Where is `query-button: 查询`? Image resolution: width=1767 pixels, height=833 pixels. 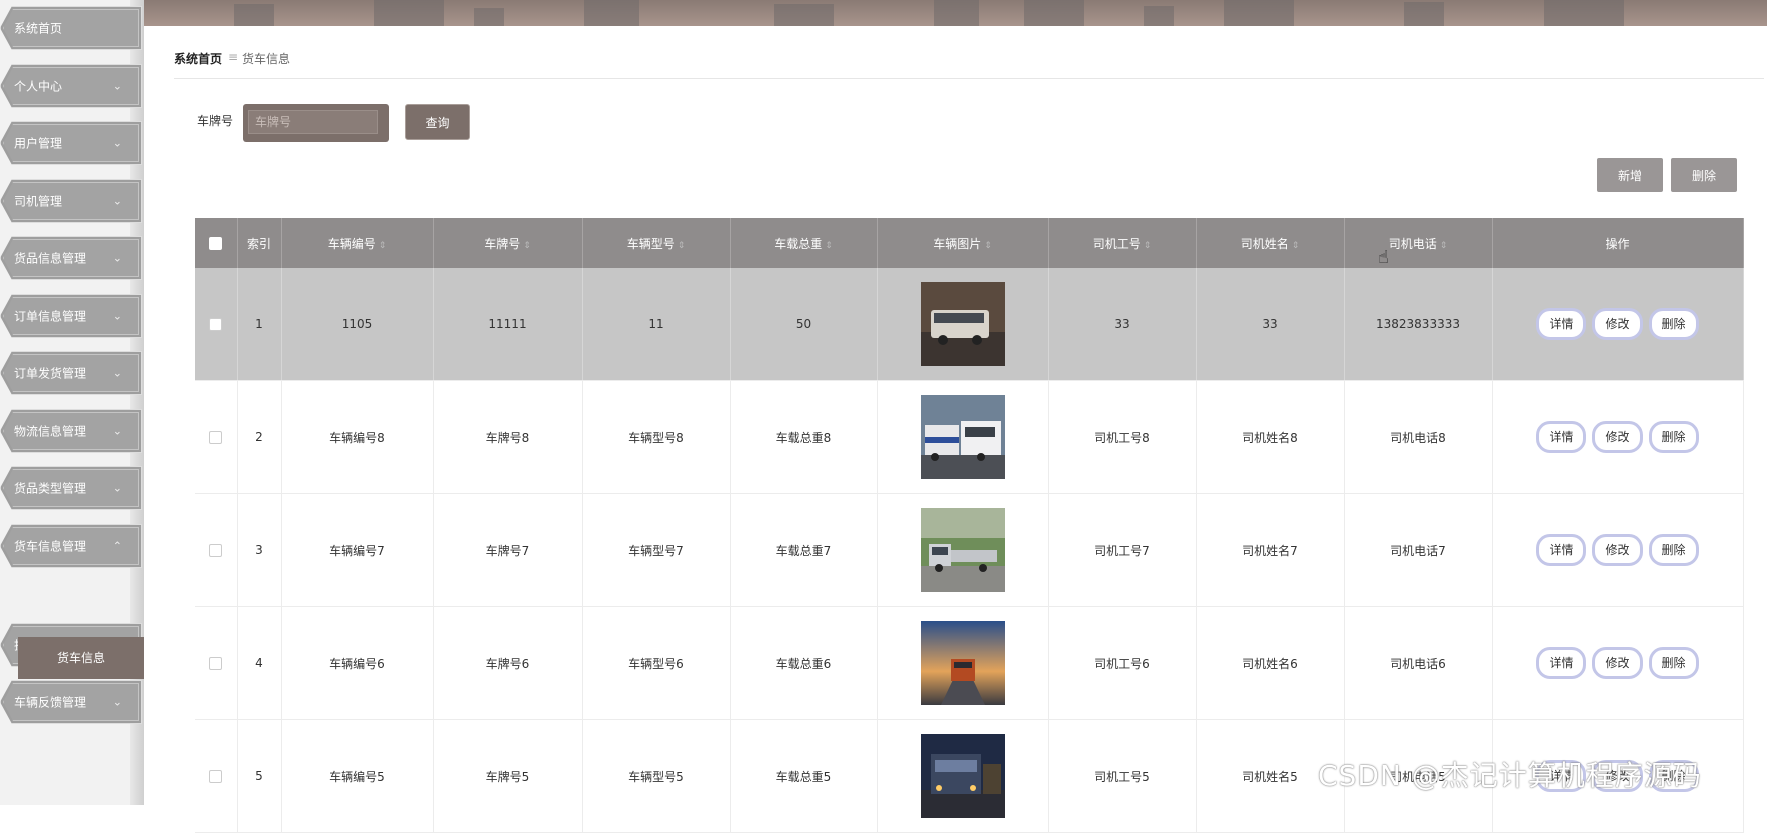 query-button: 查询 is located at coordinates (437, 122).